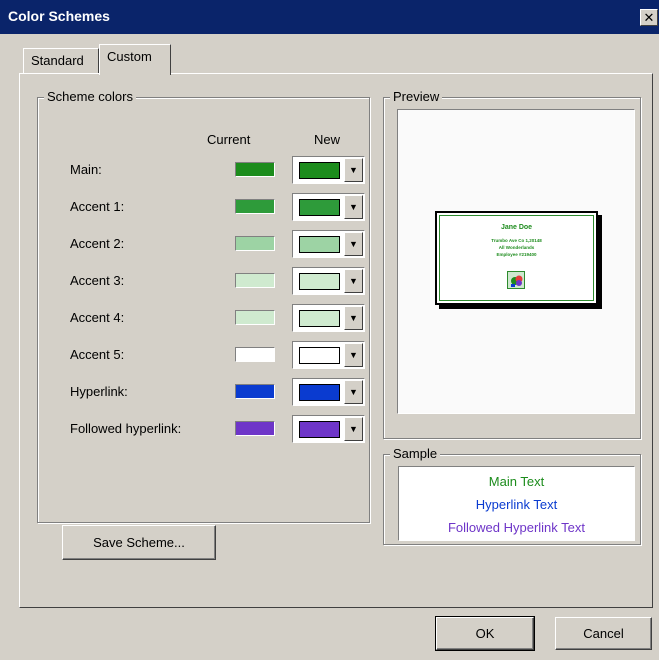  I want to click on sample-main-text: Main Text, so click(516, 481).